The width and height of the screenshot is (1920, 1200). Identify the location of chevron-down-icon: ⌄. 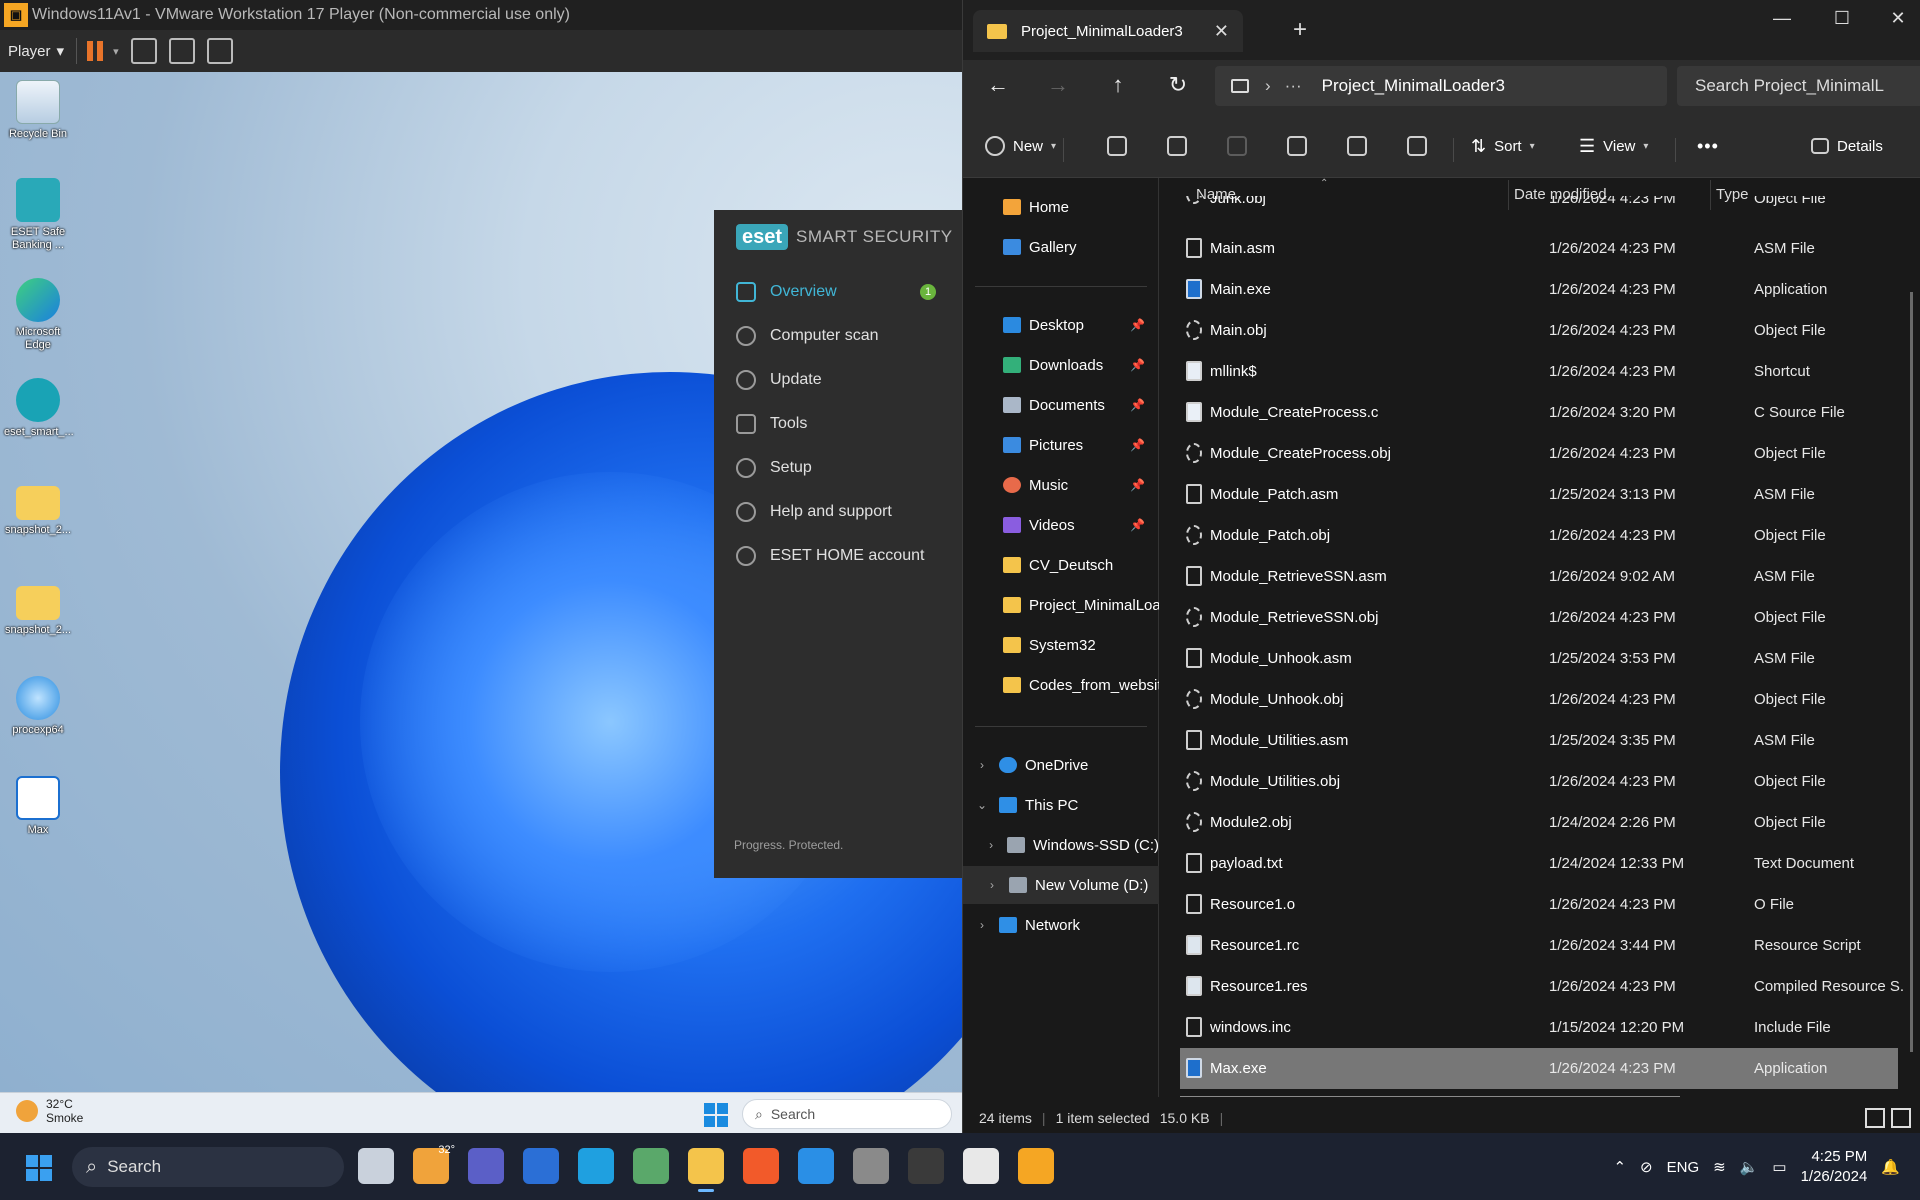
(982, 805).